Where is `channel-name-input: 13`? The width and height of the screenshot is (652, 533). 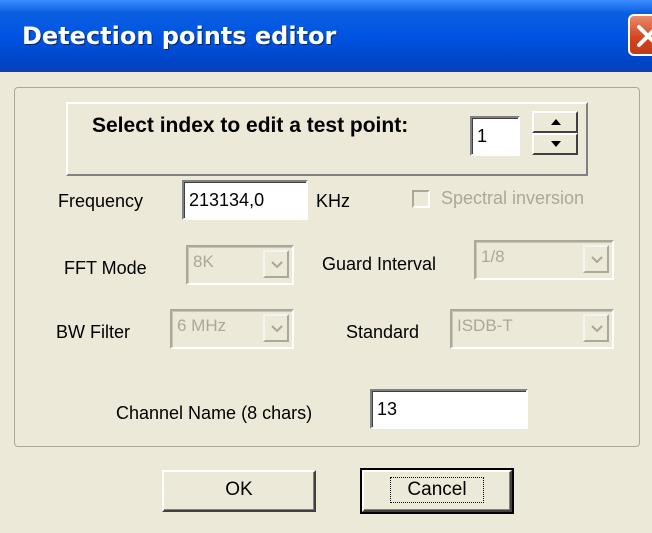 channel-name-input: 13 is located at coordinates (449, 409).